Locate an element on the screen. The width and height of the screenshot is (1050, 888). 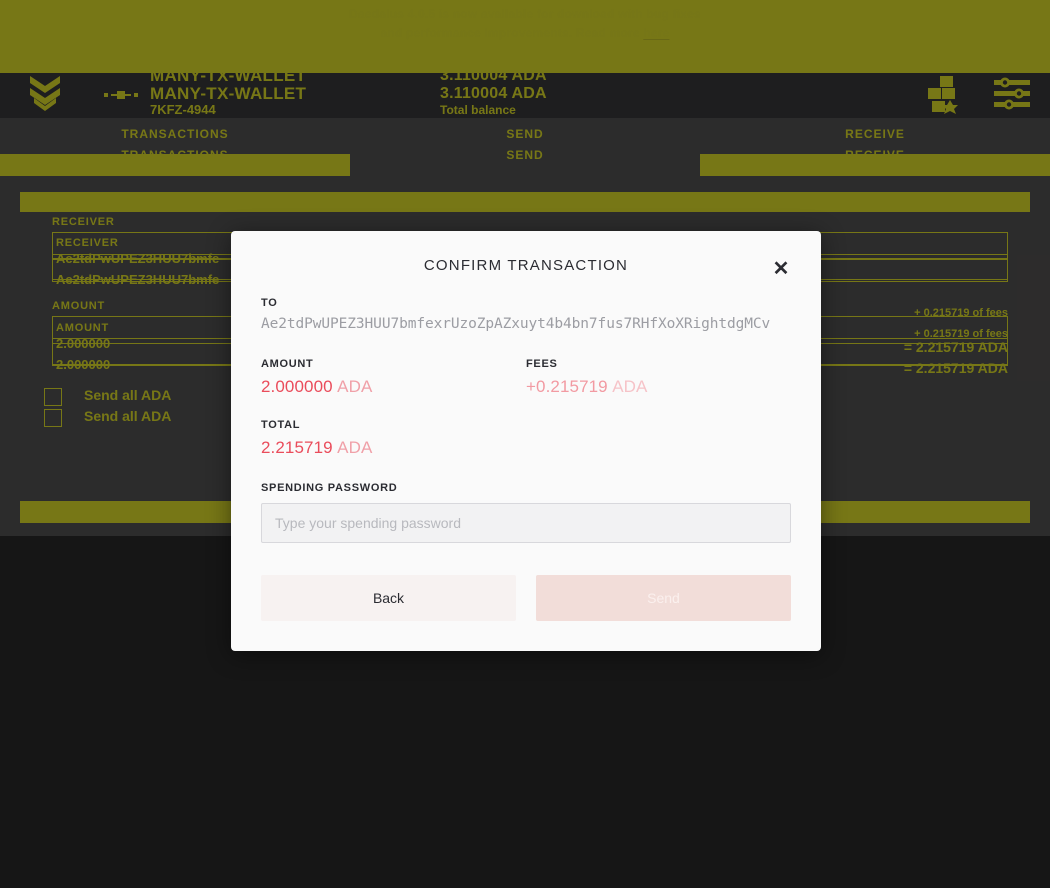
amount-value: 2.000000 is located at coordinates (297, 386).